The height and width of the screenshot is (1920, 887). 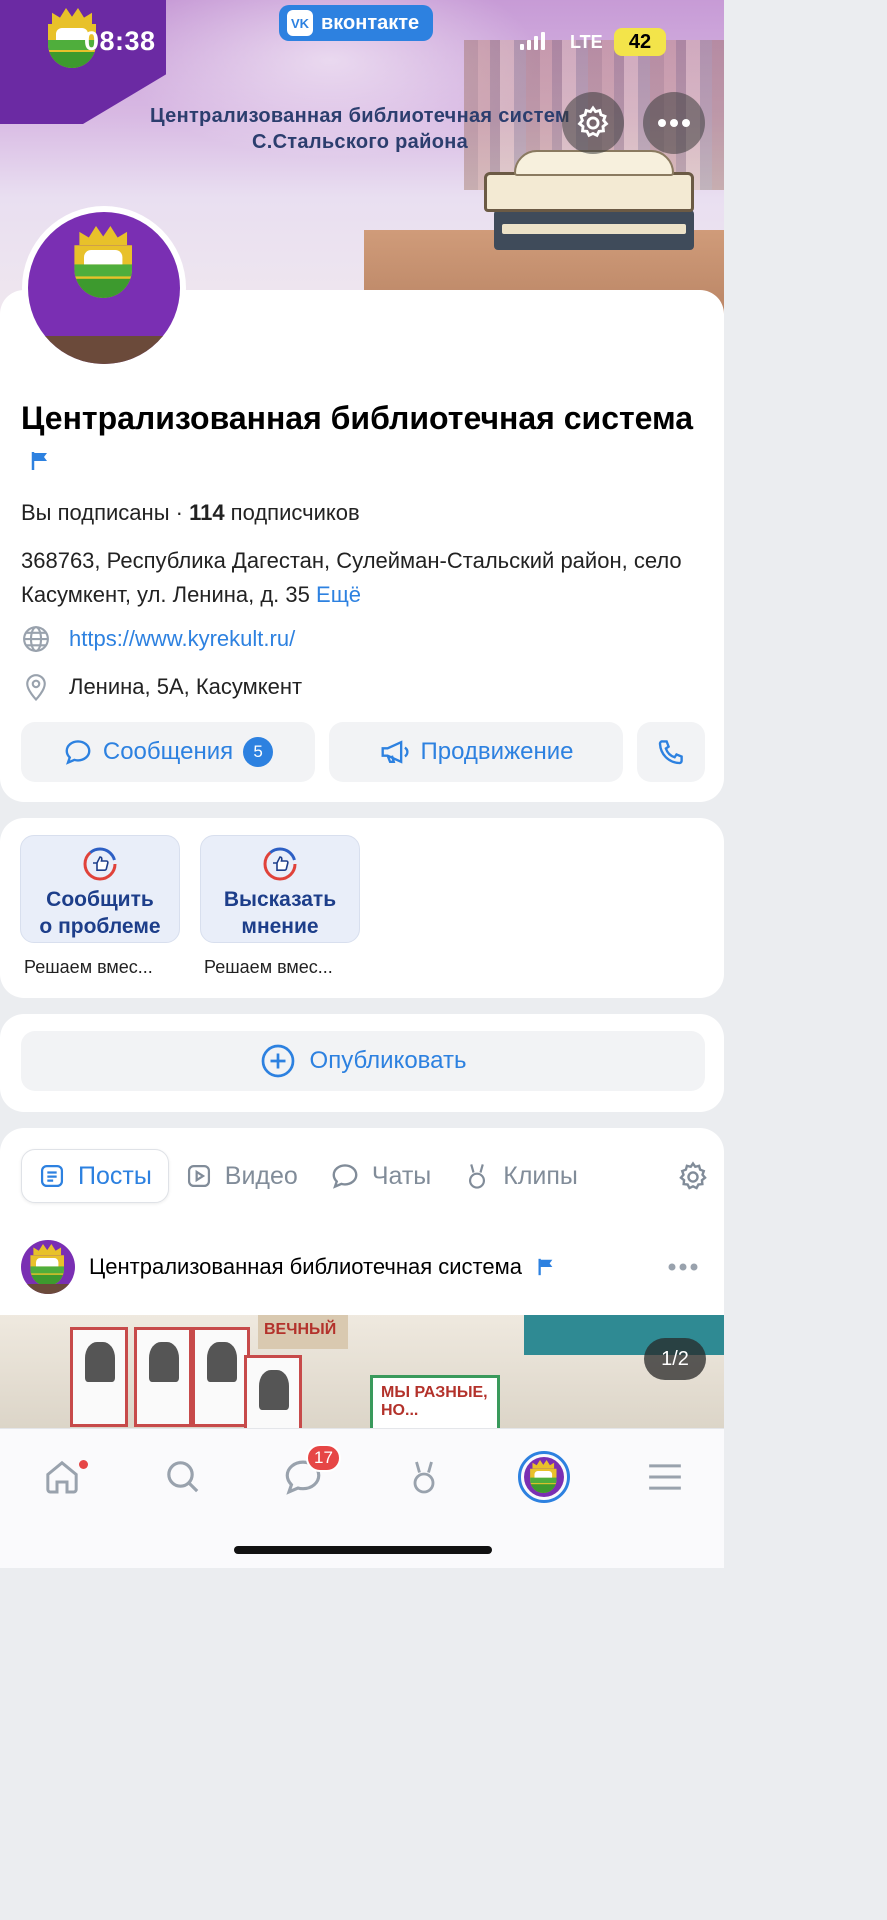 I want to click on post-author-name: Централизованная библиотечная система, so click(x=305, y=1267).